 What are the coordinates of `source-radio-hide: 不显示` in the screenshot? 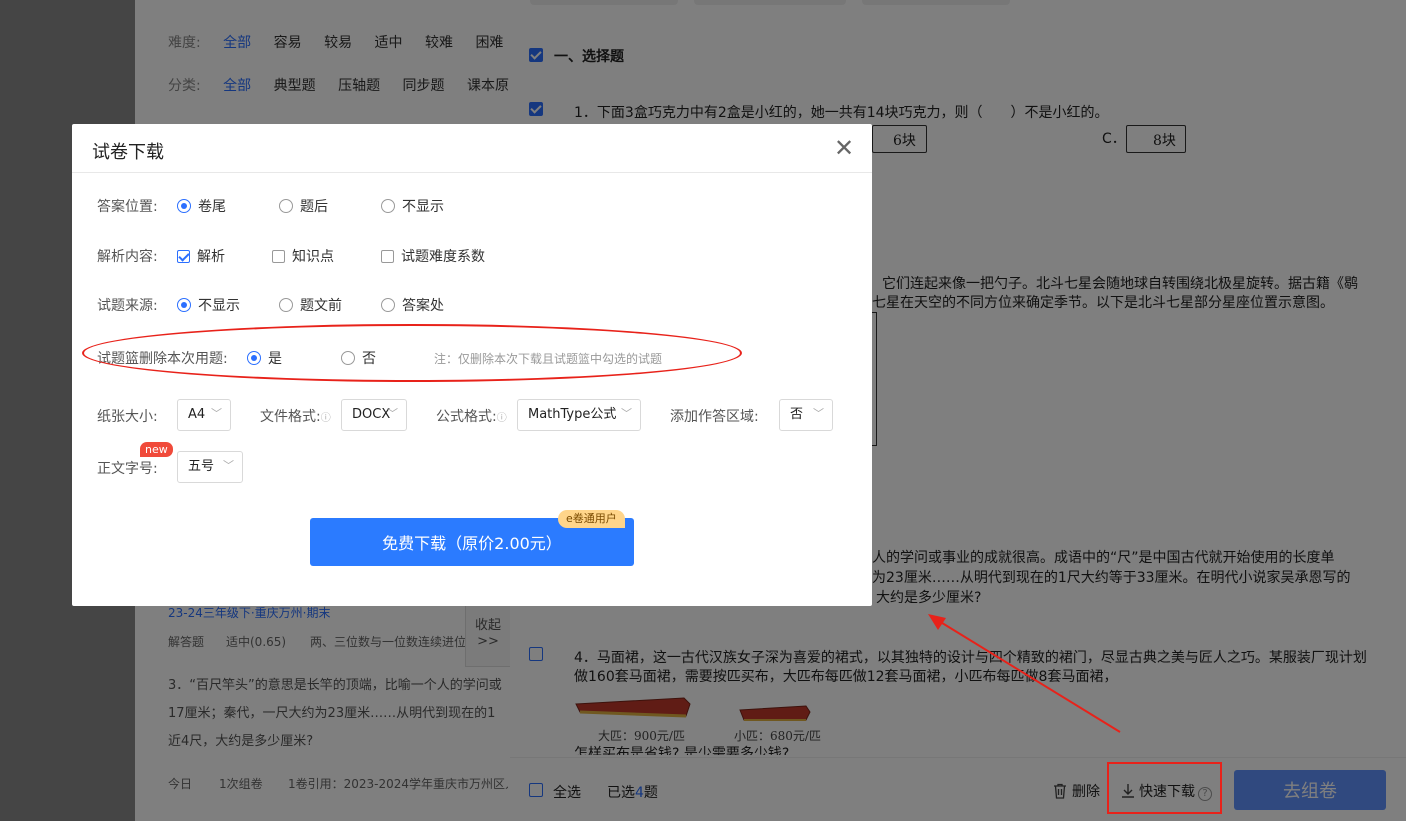 It's located at (208, 305).